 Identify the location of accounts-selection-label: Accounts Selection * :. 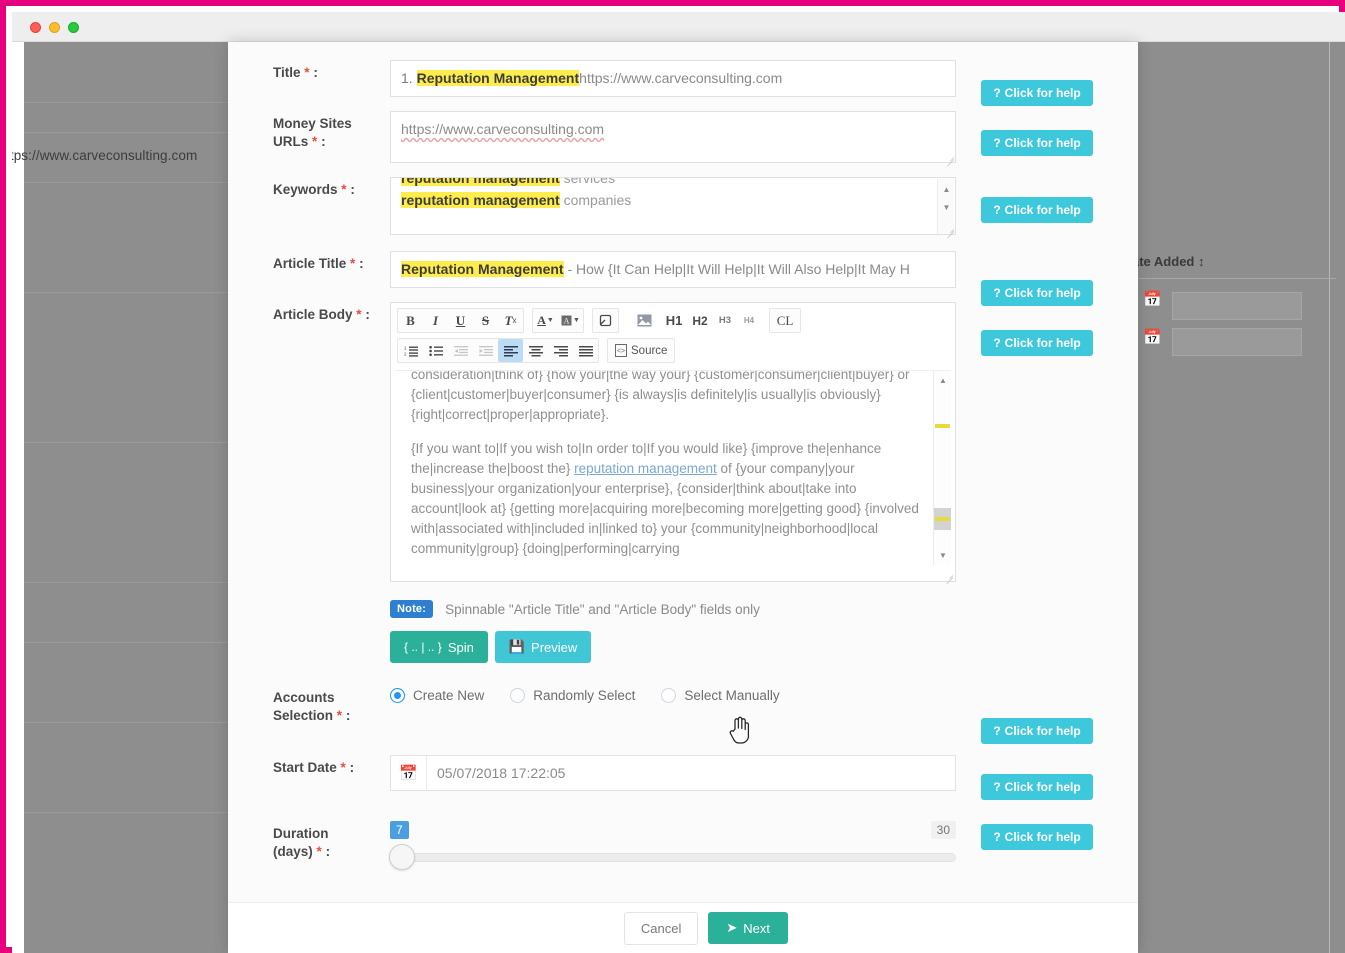
(312, 706).